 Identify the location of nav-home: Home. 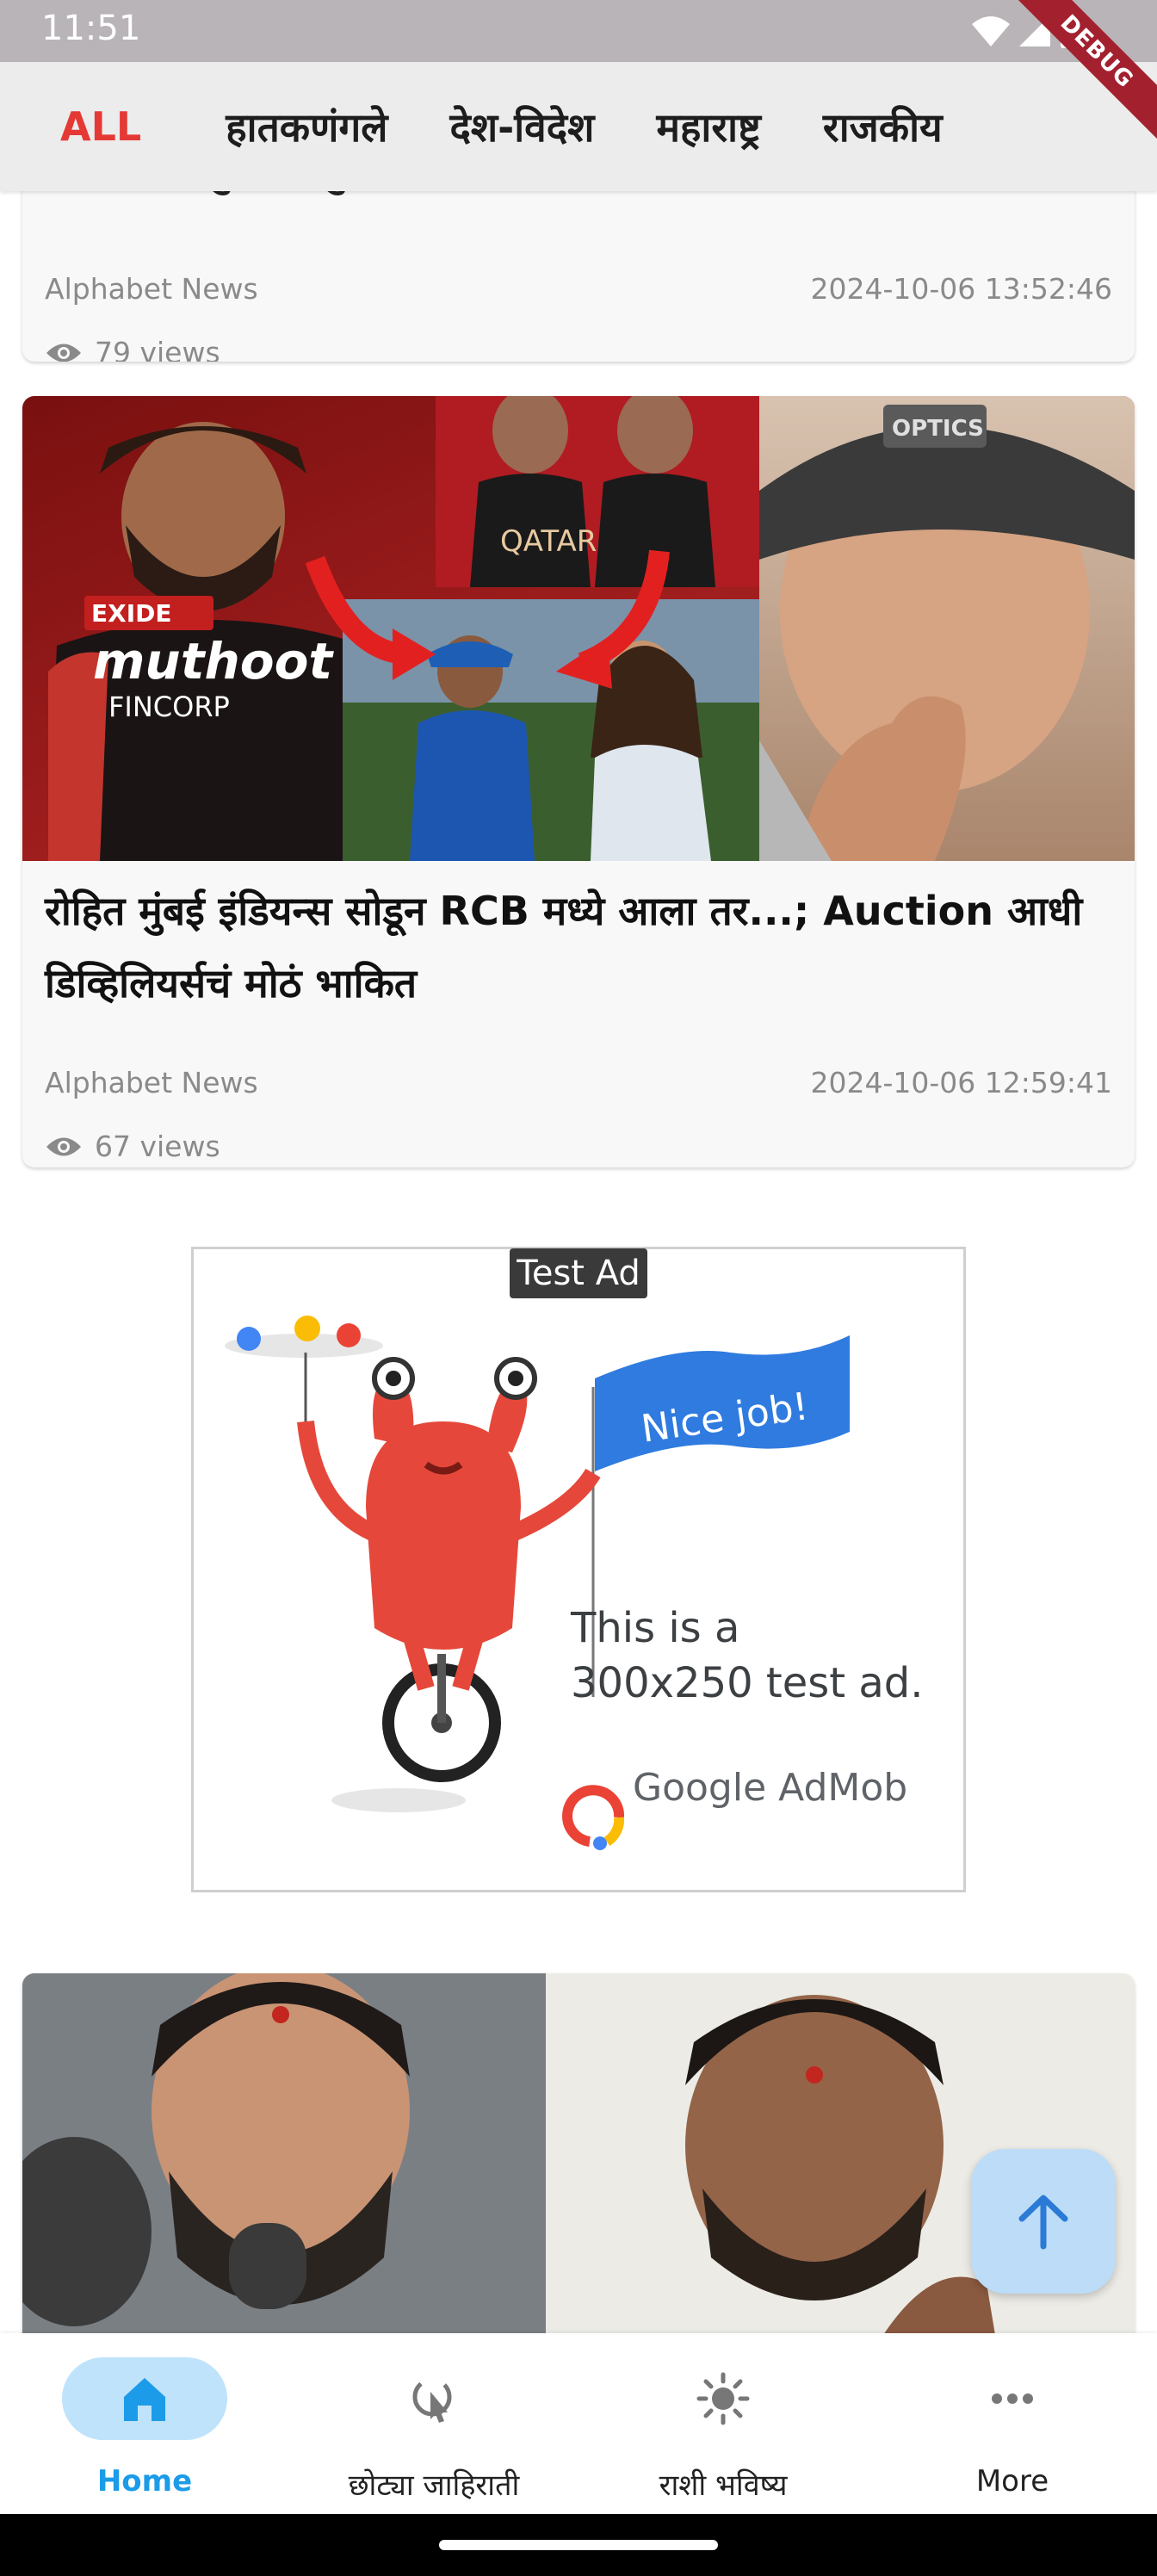
(145, 2424).